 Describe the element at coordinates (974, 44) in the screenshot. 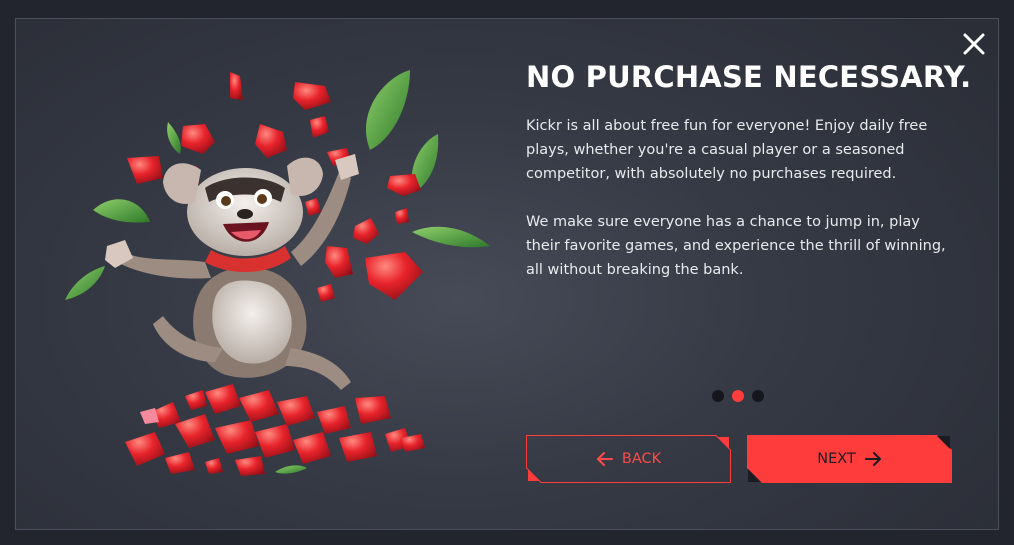

I see `close-icon` at that location.